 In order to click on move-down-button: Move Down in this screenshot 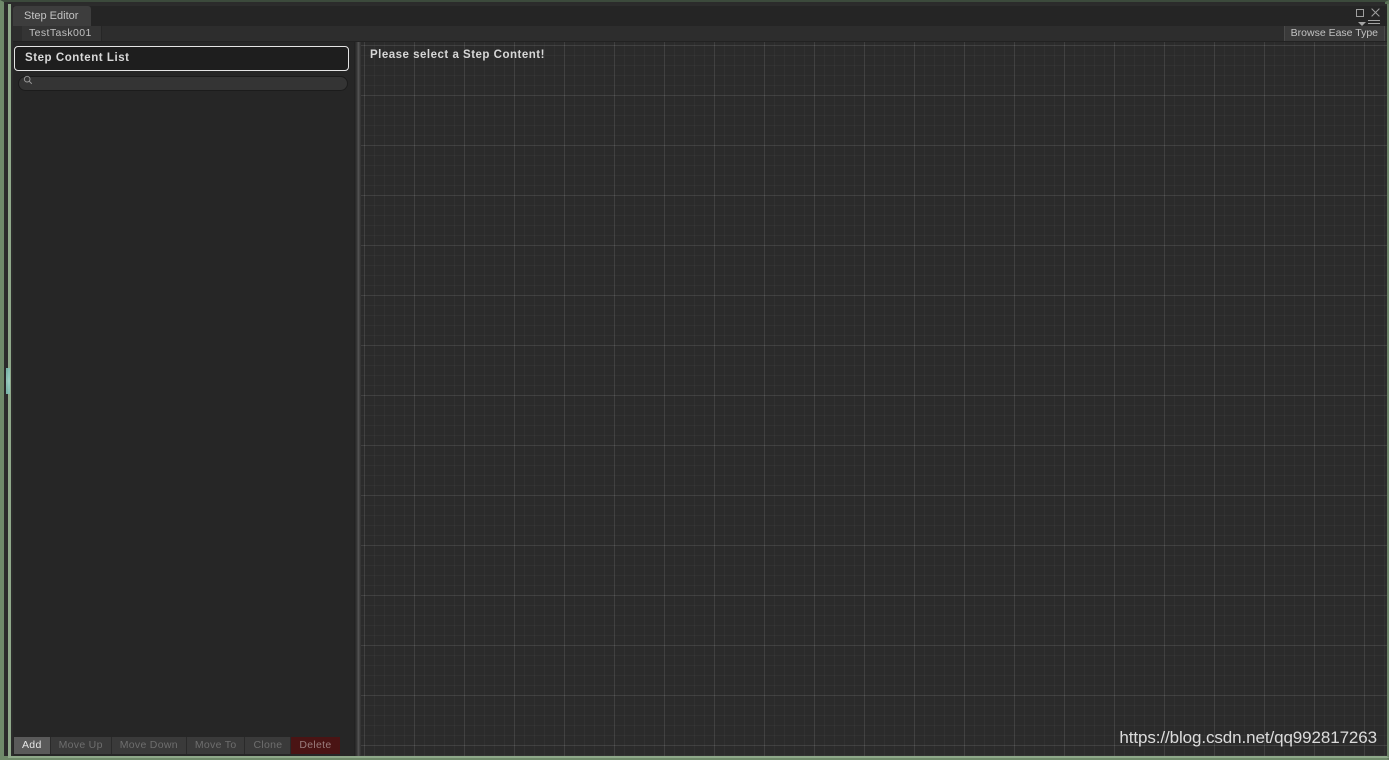, I will do `click(149, 745)`.